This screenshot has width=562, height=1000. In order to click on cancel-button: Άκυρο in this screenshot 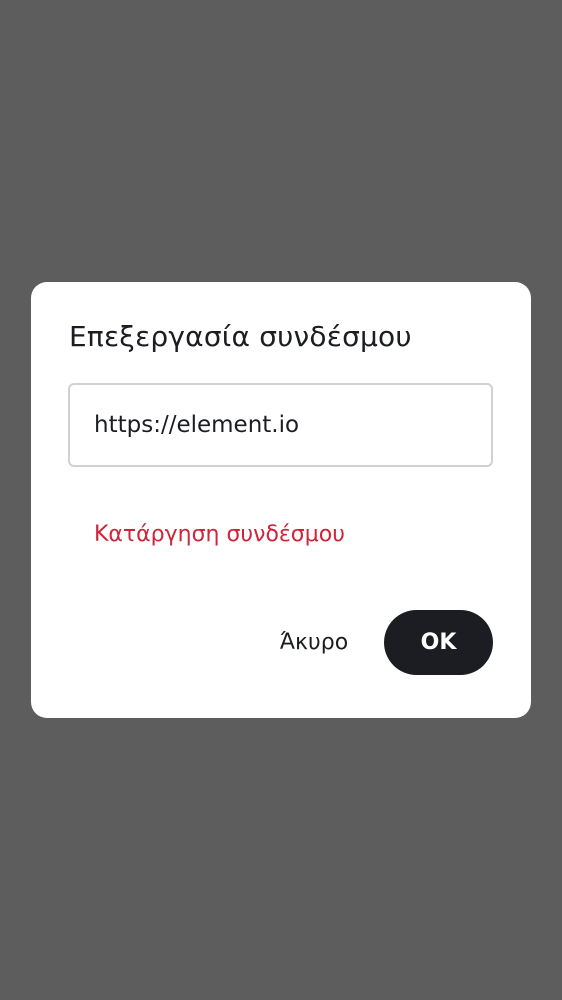, I will do `click(314, 642)`.